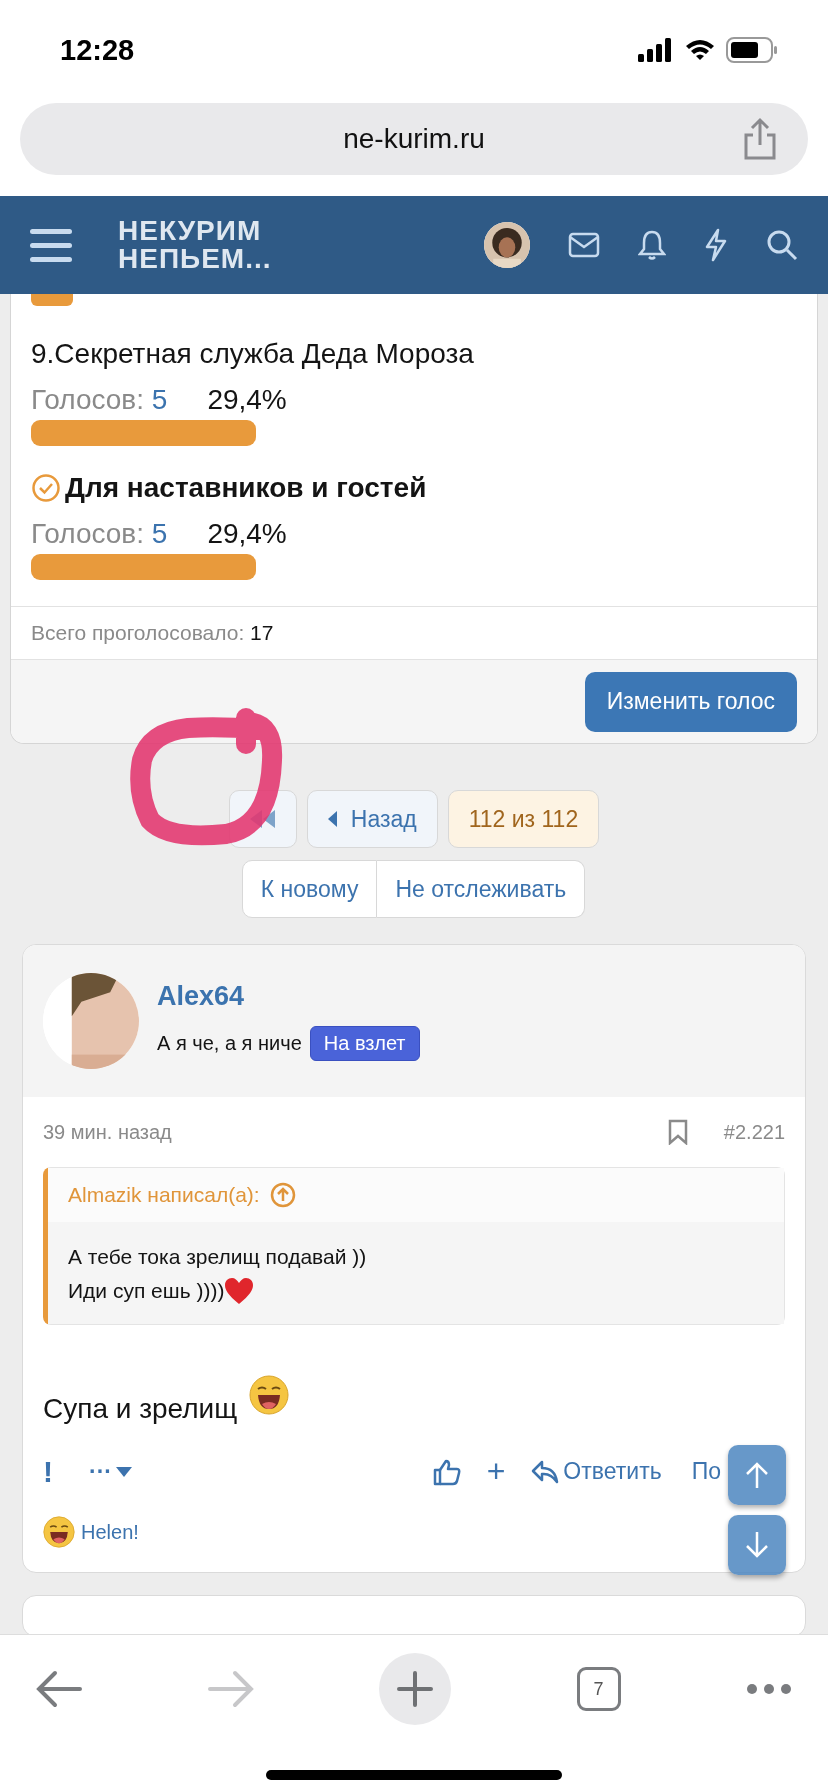 This screenshot has width=828, height=1792. I want to click on address-bar: ne-kurim.ru, so click(414, 139).